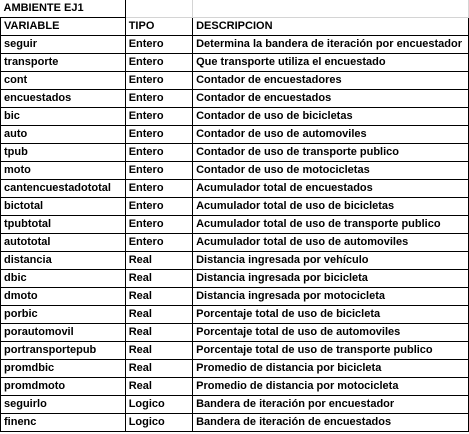 The image size is (469, 434). I want to click on description-cell: Acumulador total de uso de bicicletas, so click(330, 206).